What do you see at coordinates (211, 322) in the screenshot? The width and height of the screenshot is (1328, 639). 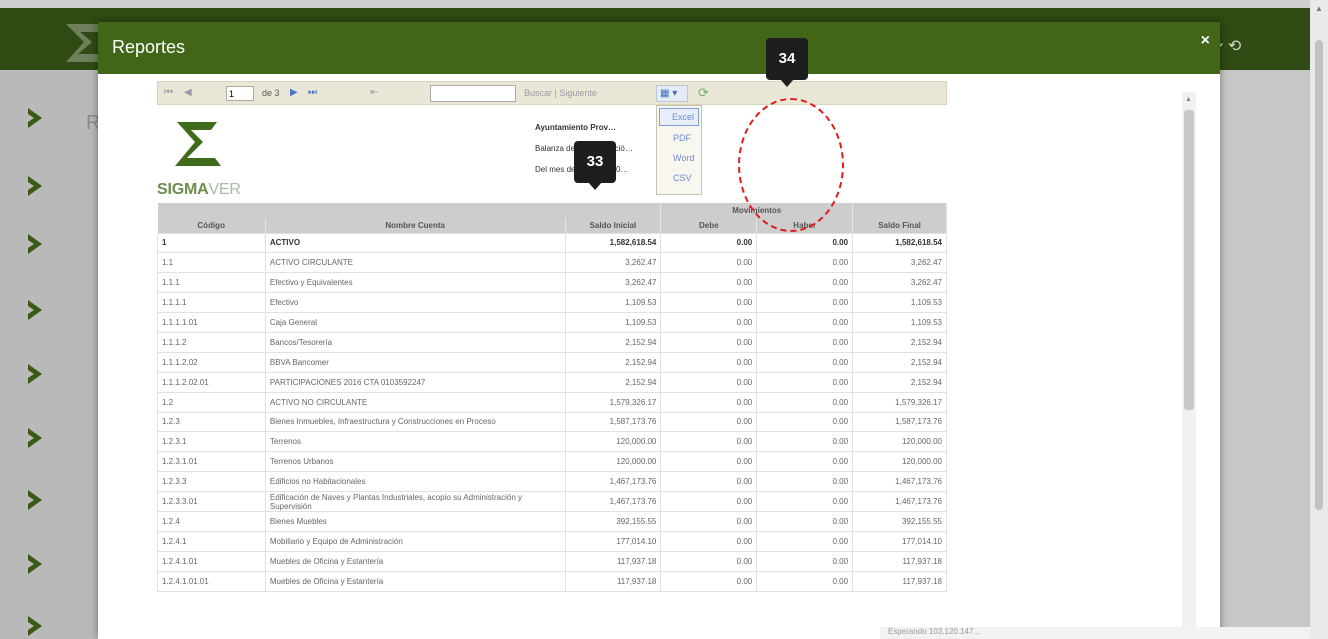 I see `table-cell: 1.1.1.1.01` at bounding box center [211, 322].